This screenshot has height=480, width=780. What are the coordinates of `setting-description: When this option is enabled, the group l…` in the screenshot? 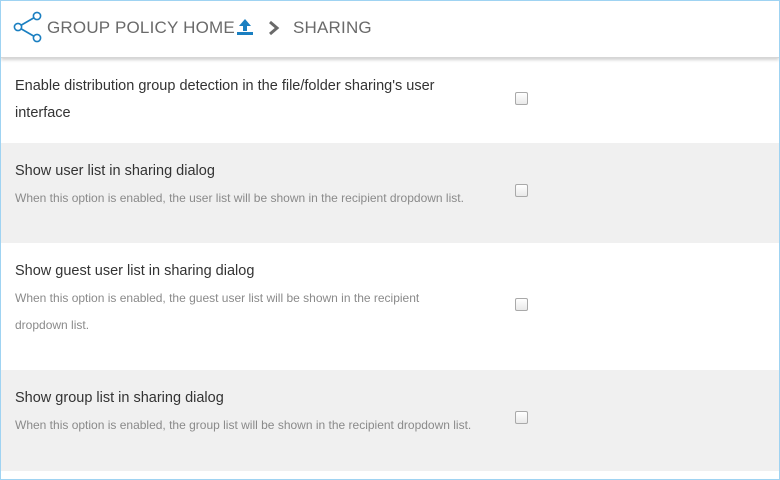 It's located at (243, 425).